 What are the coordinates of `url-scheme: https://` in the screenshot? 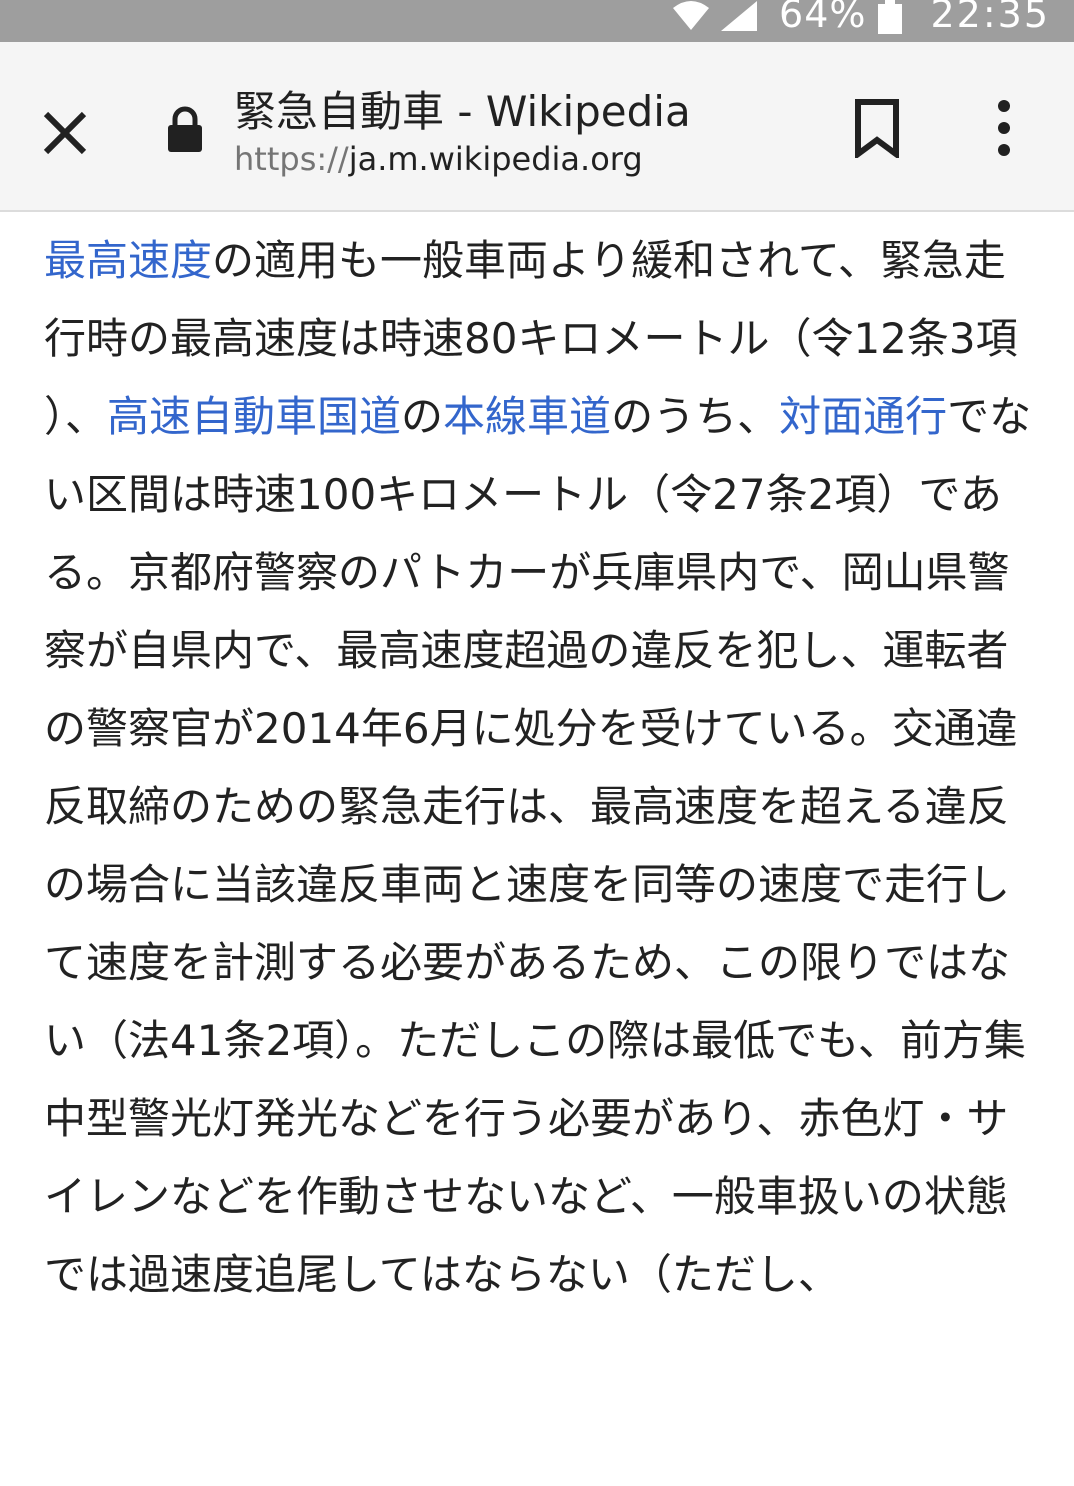 It's located at (291, 159).